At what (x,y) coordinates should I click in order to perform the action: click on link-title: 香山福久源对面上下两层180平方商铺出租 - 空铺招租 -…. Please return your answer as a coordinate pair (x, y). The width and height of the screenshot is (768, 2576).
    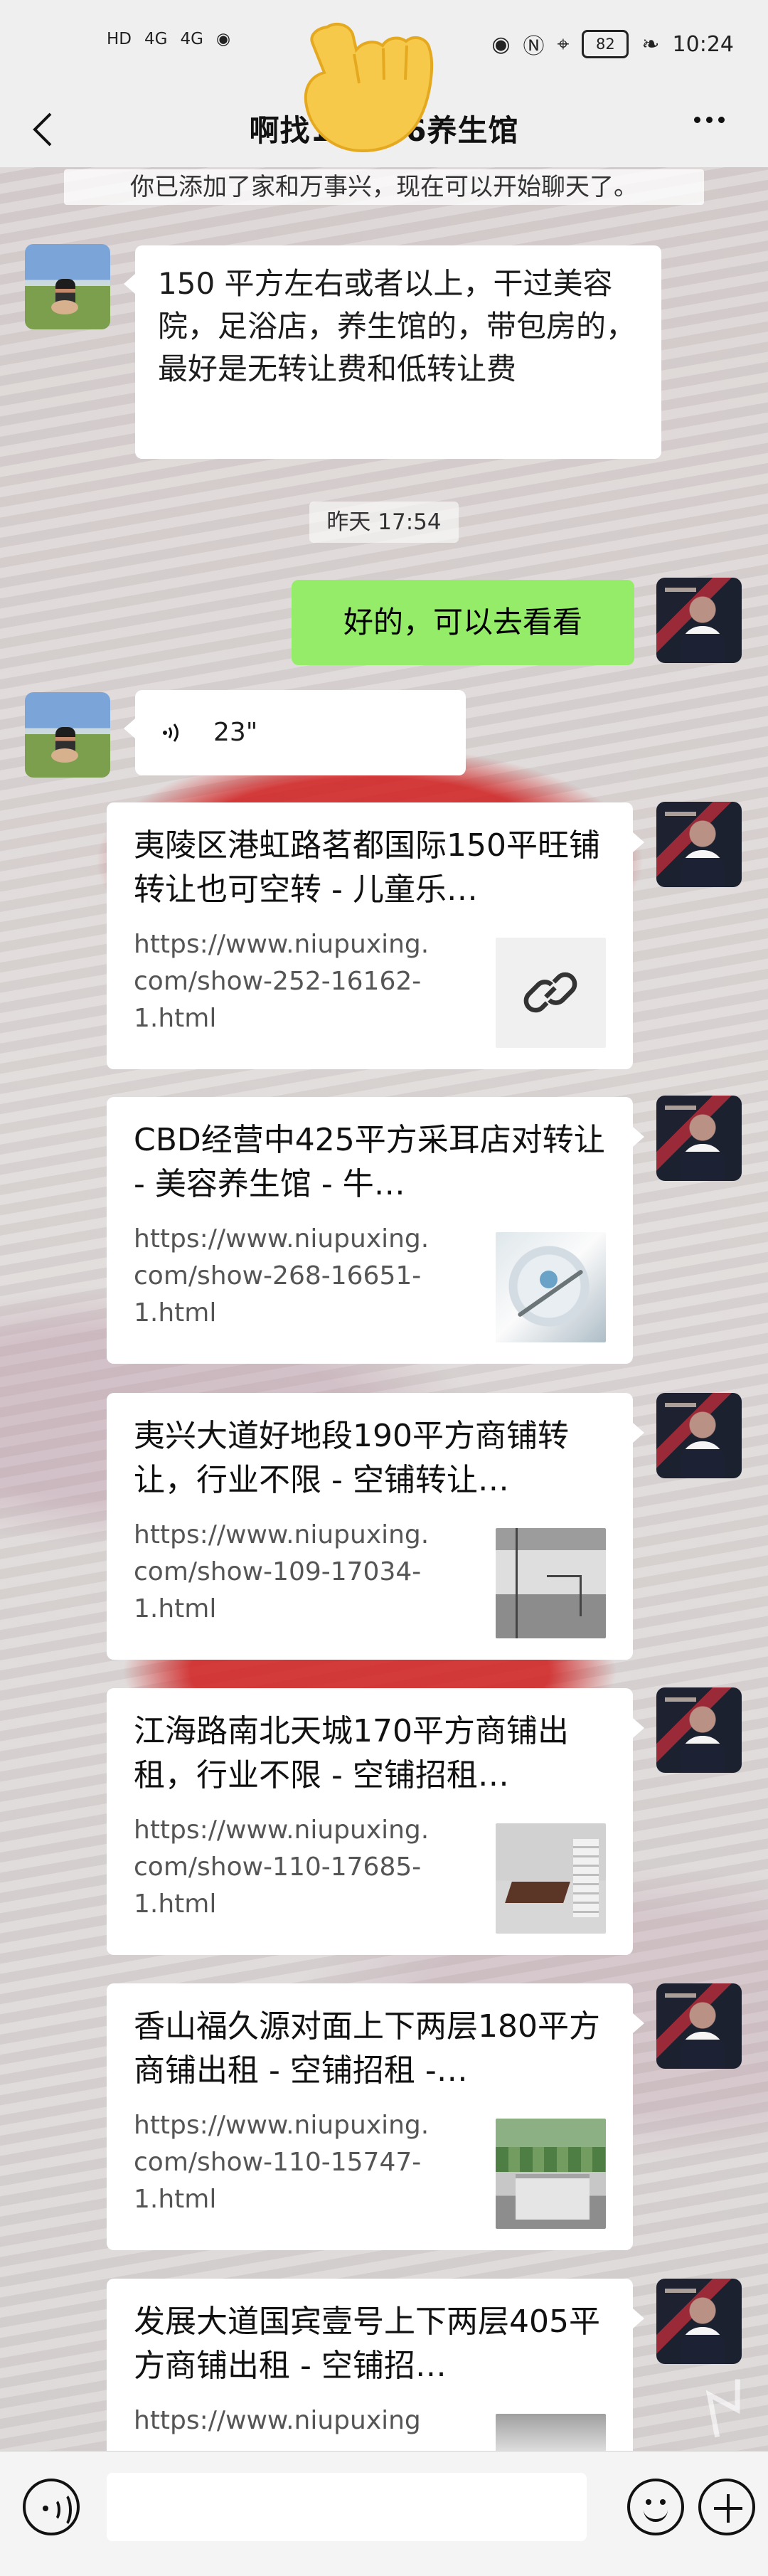
    Looking at the image, I should click on (367, 2048).